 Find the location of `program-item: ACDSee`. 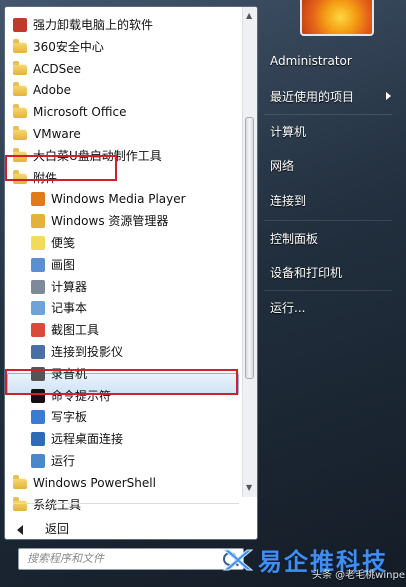

program-item: ACDSee is located at coordinates (123, 69).